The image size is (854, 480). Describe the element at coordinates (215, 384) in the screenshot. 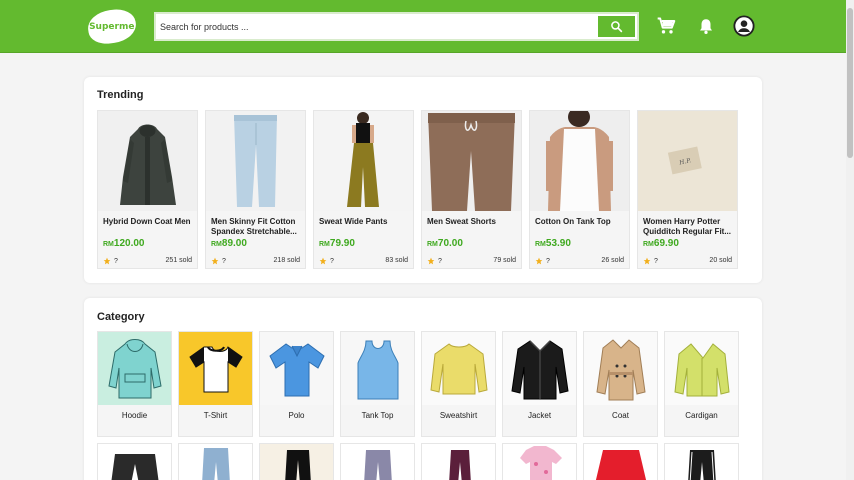

I see `category-item-t-shirt: T-Shirt` at that location.